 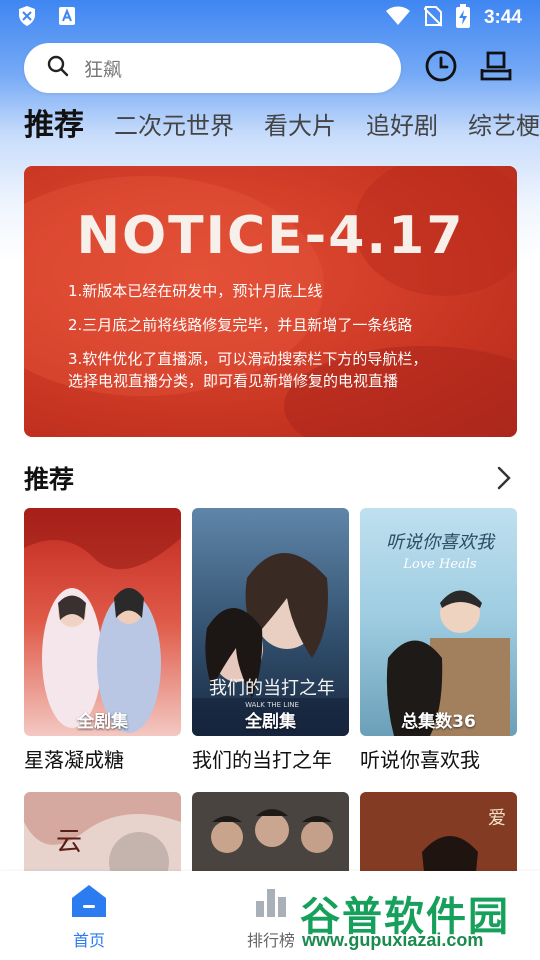 What do you see at coordinates (497, 818) in the screenshot?
I see `svg-text: 爱` at bounding box center [497, 818].